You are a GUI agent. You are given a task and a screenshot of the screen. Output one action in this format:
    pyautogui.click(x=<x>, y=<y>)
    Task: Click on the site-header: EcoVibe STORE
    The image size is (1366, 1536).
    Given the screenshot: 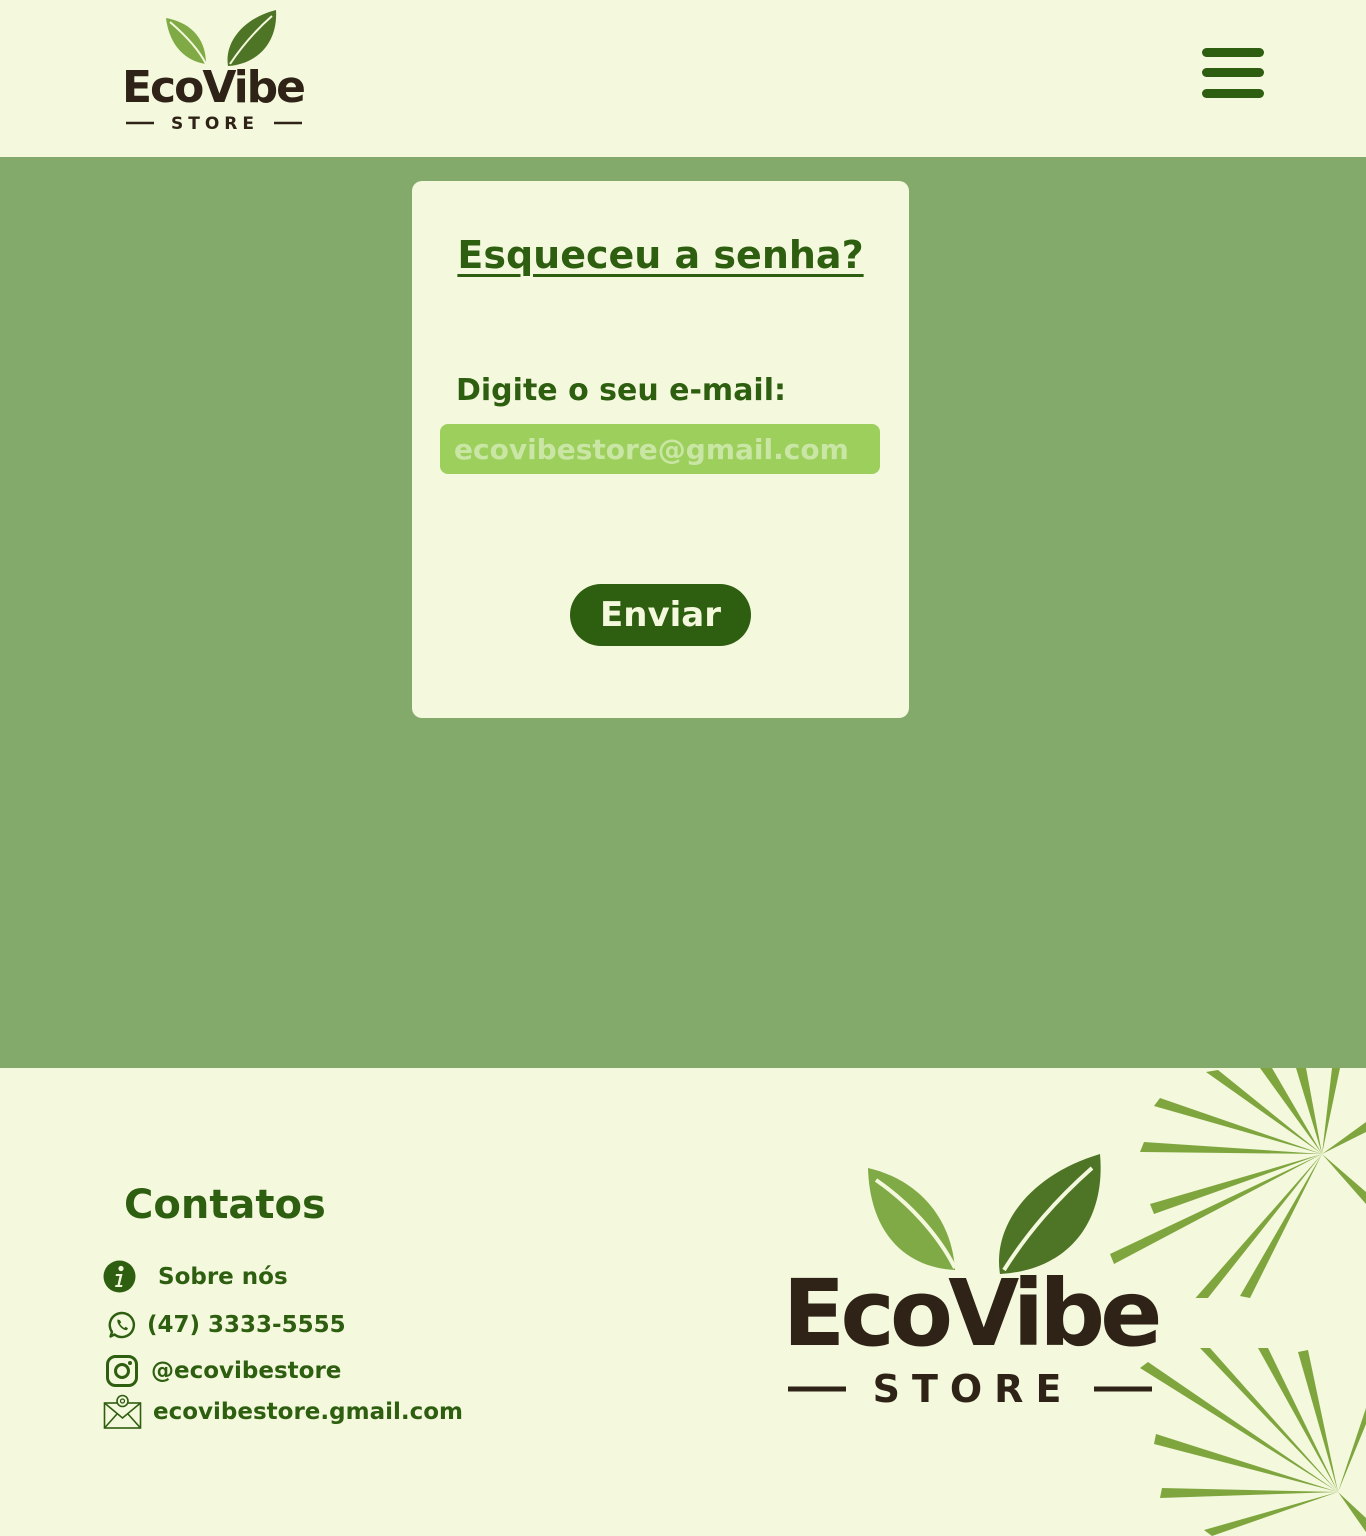 What is the action you would take?
    pyautogui.click(x=683, y=78)
    